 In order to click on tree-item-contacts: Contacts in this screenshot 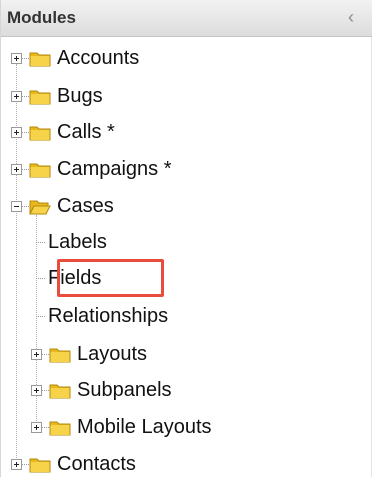, I will do `click(73, 464)`.